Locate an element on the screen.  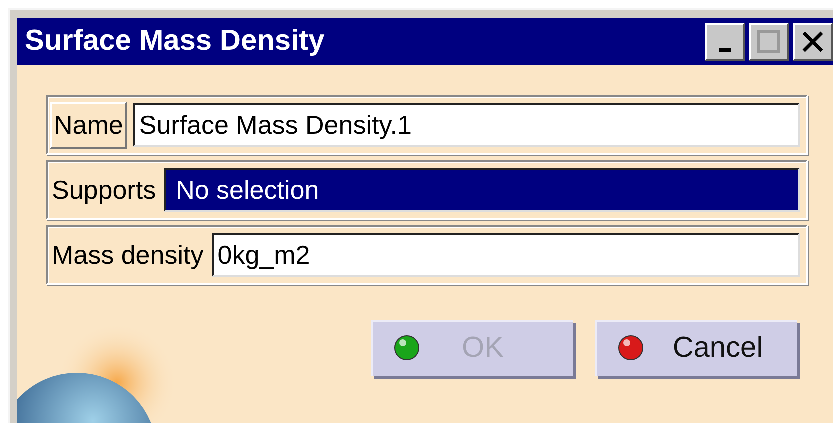
field-label: Mass density is located at coordinates (128, 255).